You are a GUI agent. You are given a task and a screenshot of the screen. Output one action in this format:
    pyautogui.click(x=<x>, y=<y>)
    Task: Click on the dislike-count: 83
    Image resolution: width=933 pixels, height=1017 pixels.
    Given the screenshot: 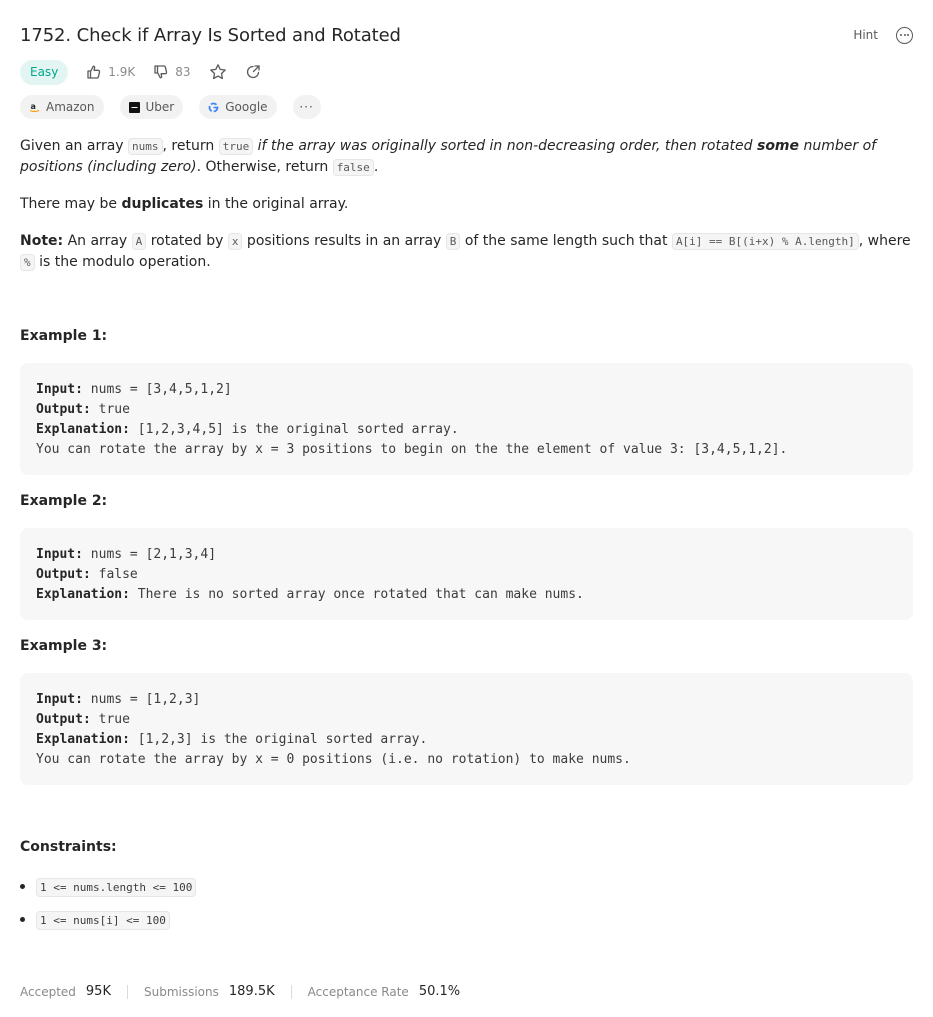 What is the action you would take?
    pyautogui.click(x=183, y=72)
    